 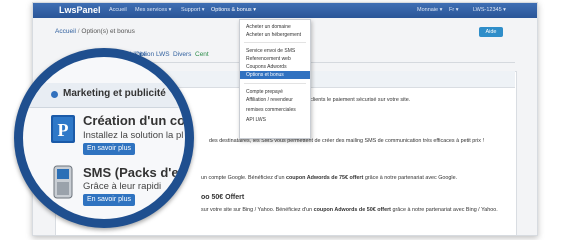 What do you see at coordinates (202, 54) in the screenshot?
I see `tab-cent: Cent` at bounding box center [202, 54].